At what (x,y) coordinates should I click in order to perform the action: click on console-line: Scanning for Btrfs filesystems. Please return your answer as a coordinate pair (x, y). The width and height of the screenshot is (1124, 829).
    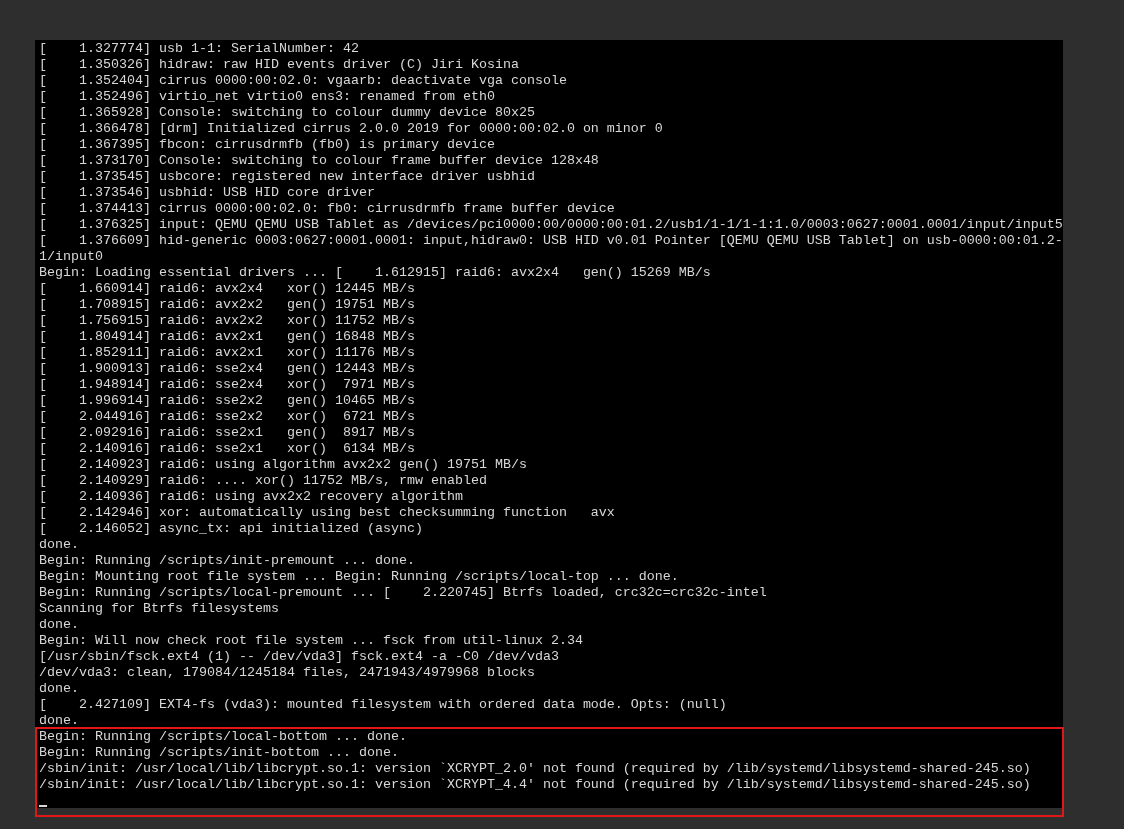
    Looking at the image, I should click on (159, 609).